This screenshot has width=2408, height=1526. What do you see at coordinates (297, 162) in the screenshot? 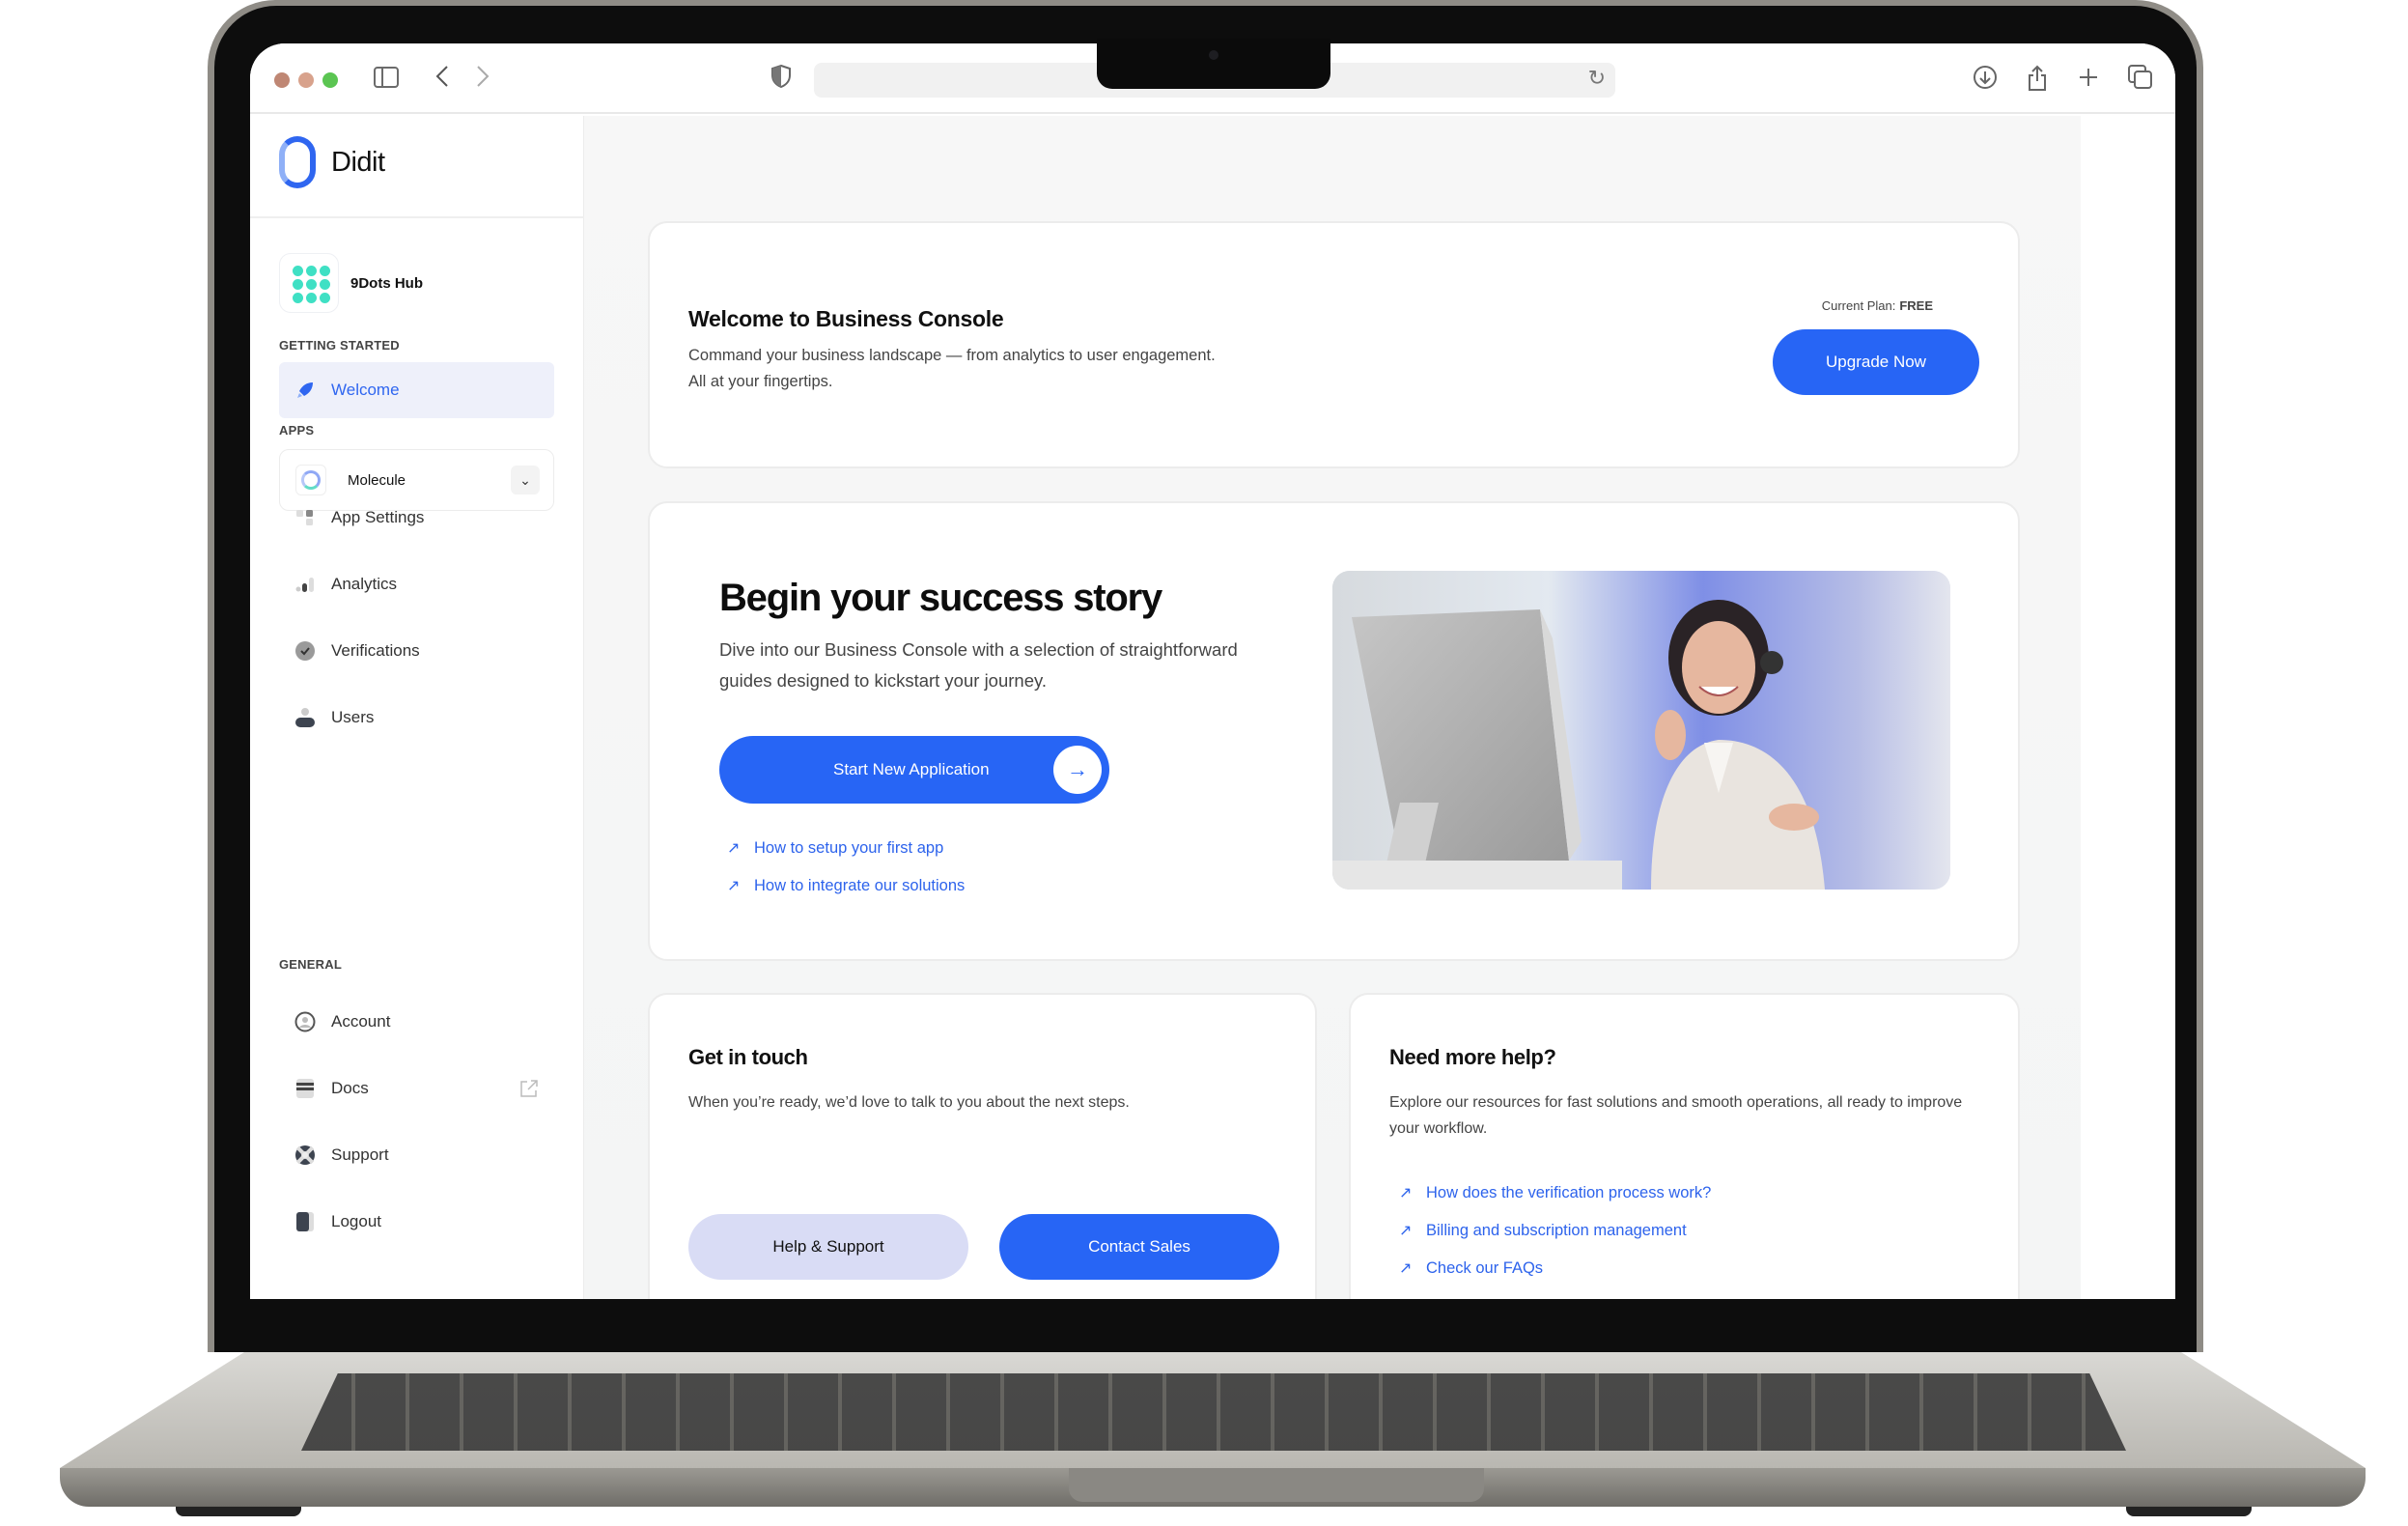
I see `didit-logo-icon` at bounding box center [297, 162].